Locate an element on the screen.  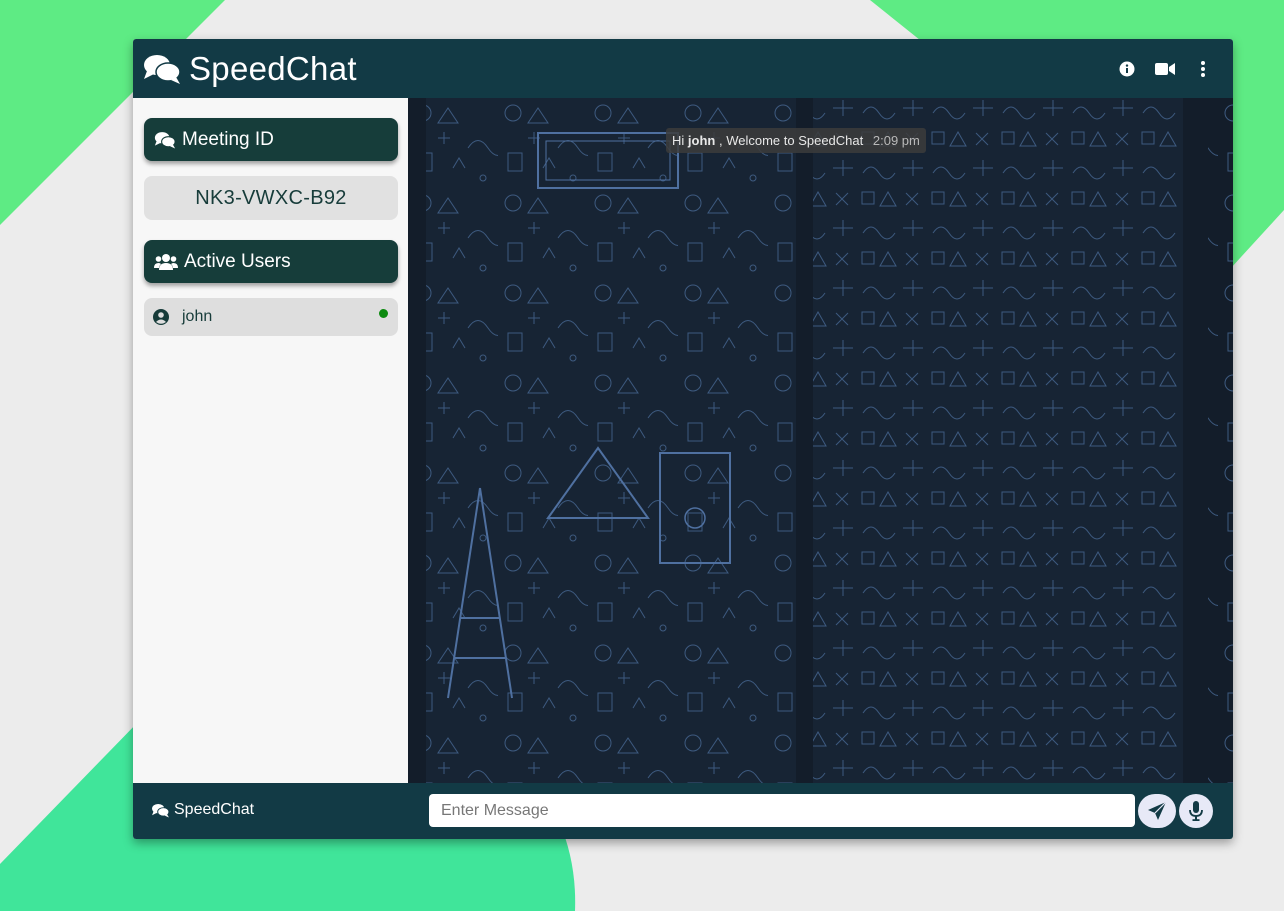
paper-plane-icon is located at coordinates (1157, 810).